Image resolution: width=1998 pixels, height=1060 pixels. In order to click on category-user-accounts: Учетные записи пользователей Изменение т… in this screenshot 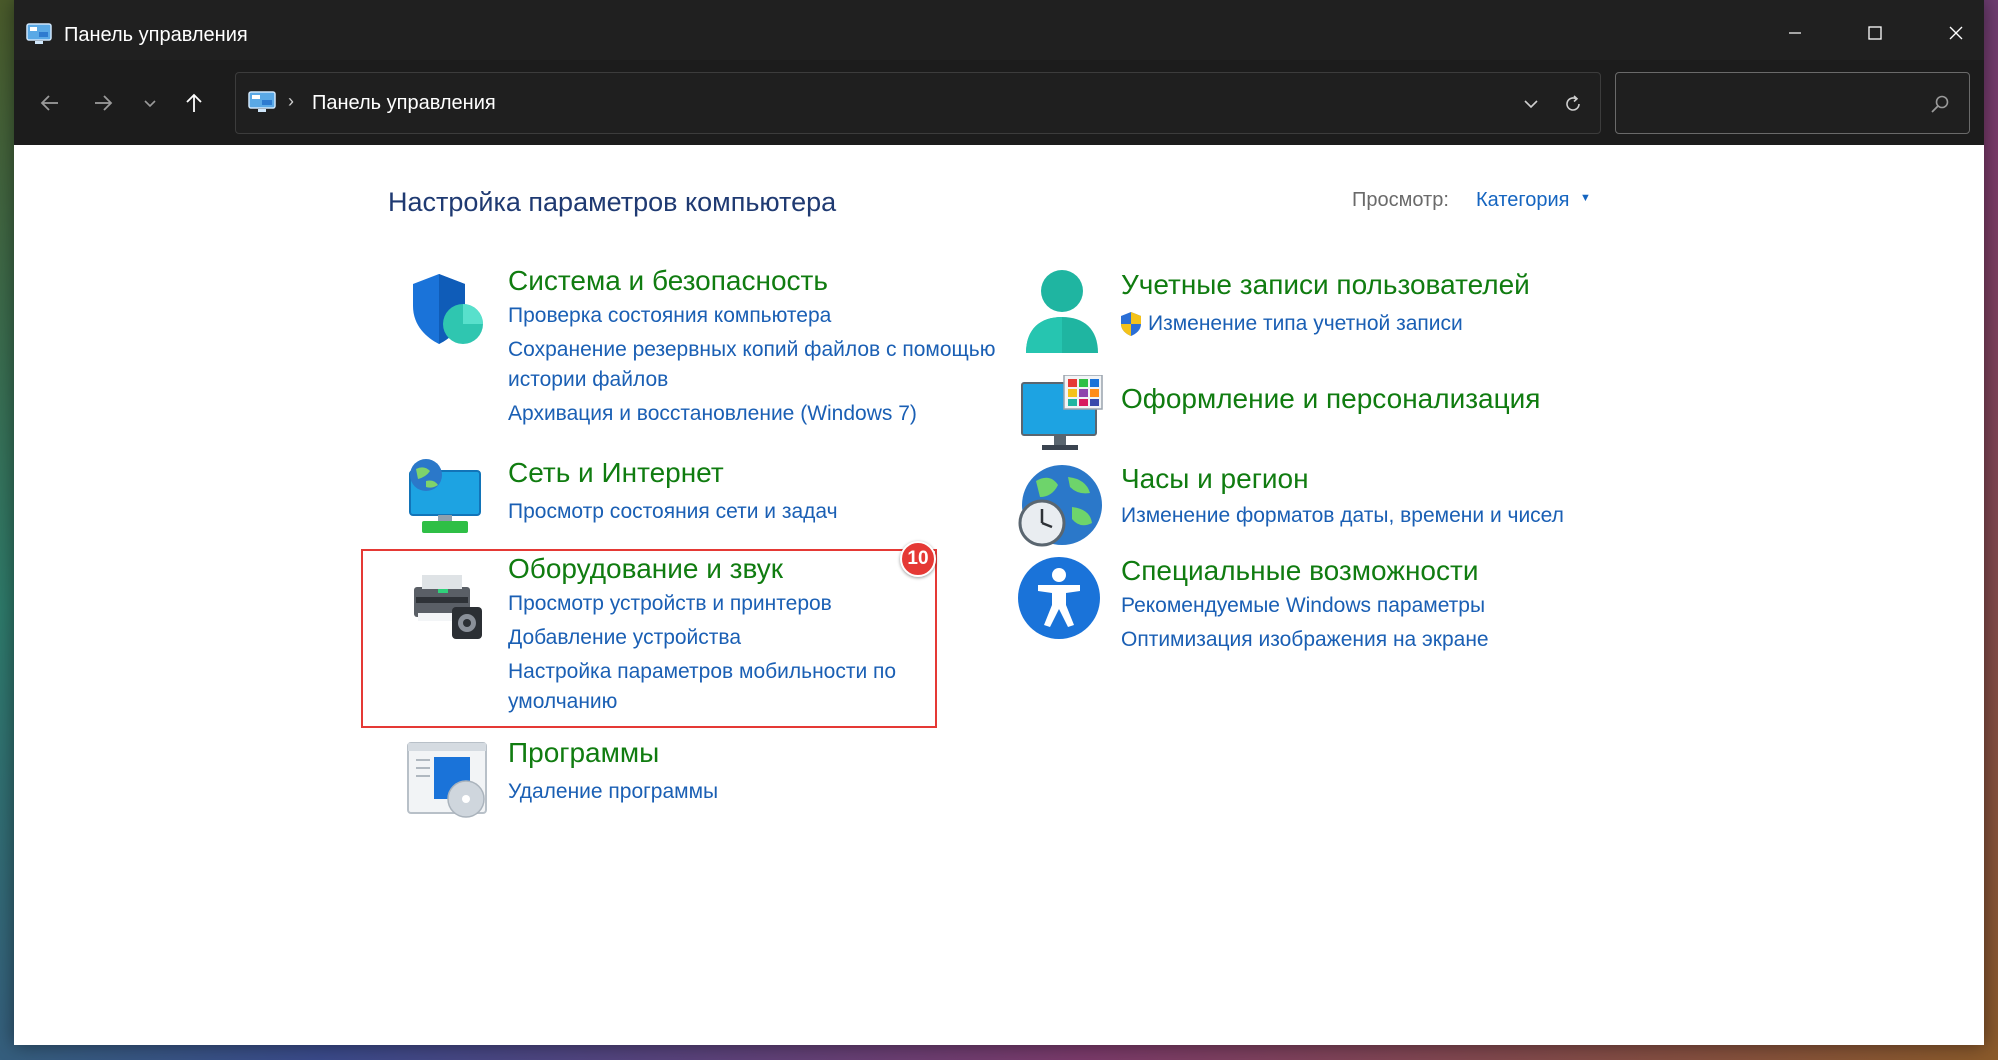, I will do `click(1294, 314)`.